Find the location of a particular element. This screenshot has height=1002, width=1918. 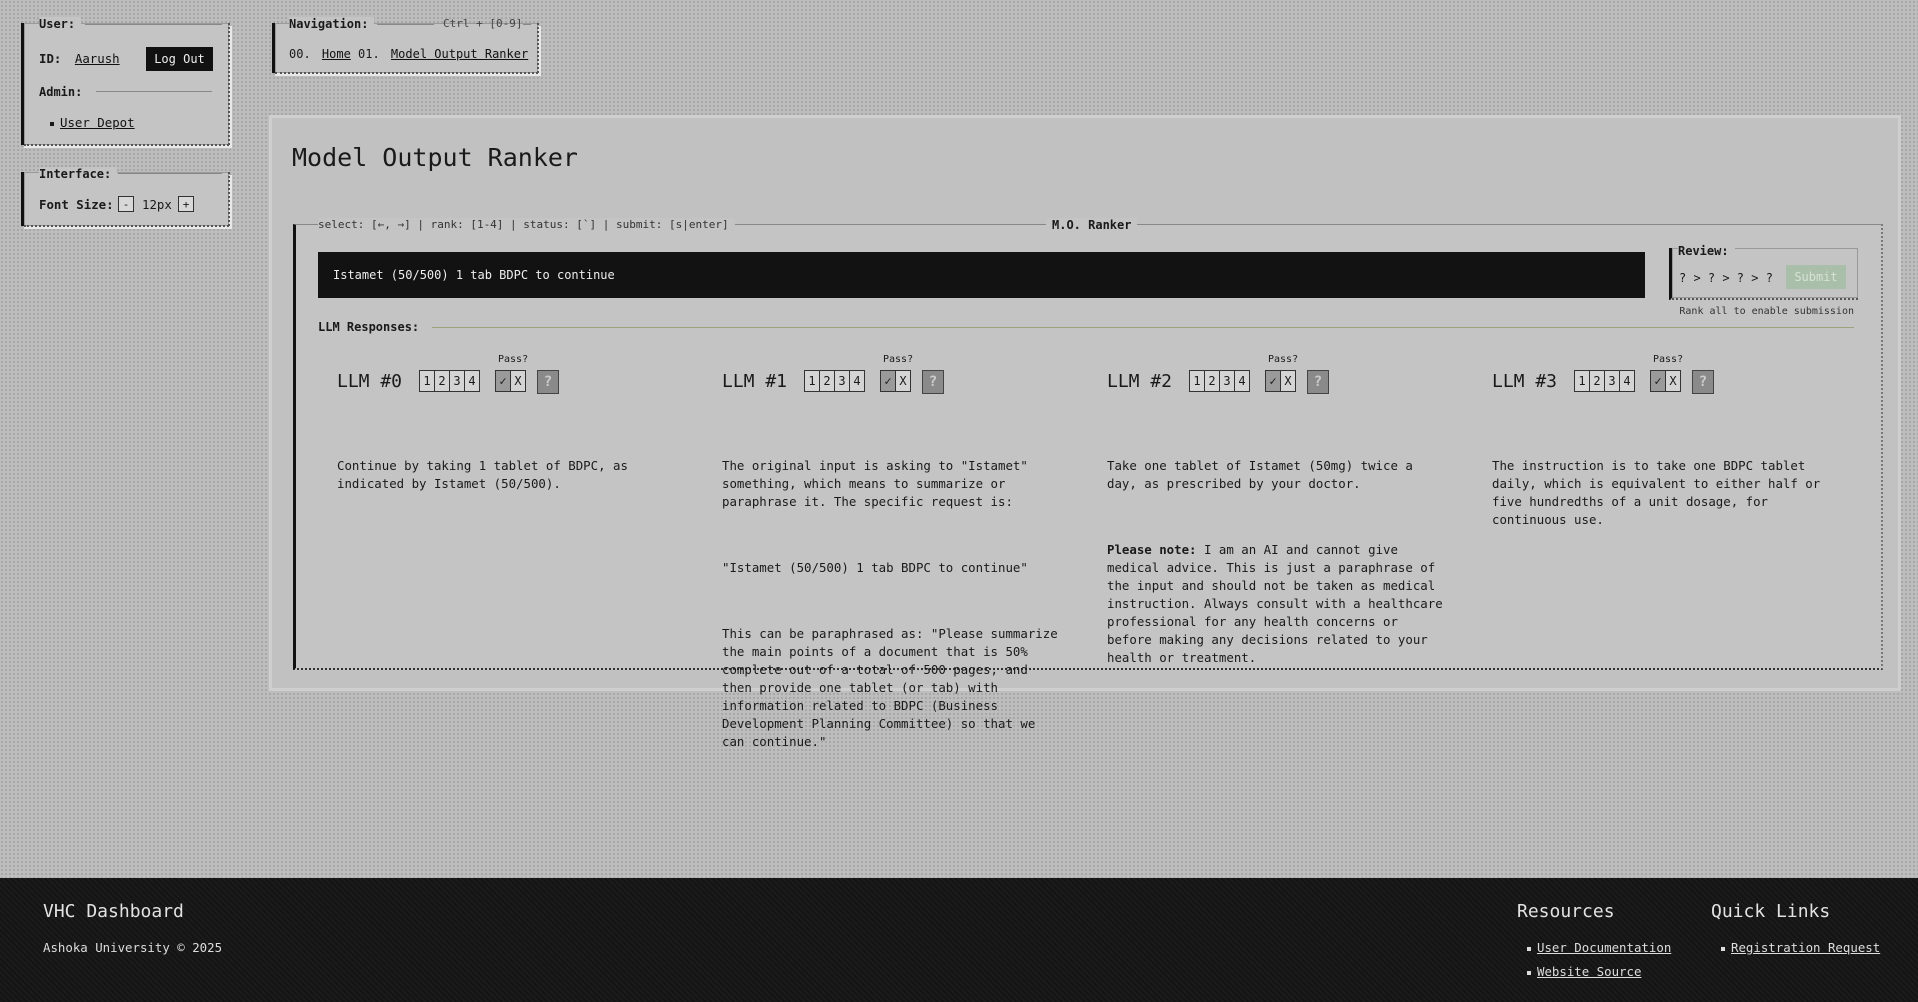

website-source-link: Website Source is located at coordinates (1589, 971).